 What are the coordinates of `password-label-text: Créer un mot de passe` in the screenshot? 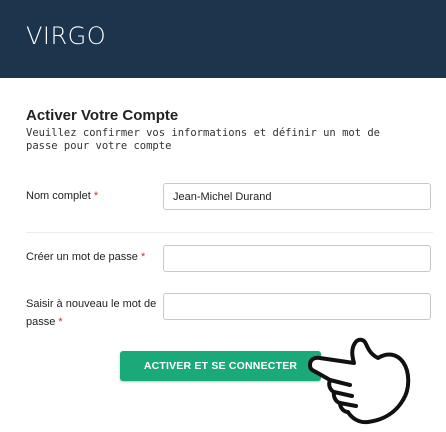 It's located at (82, 257).